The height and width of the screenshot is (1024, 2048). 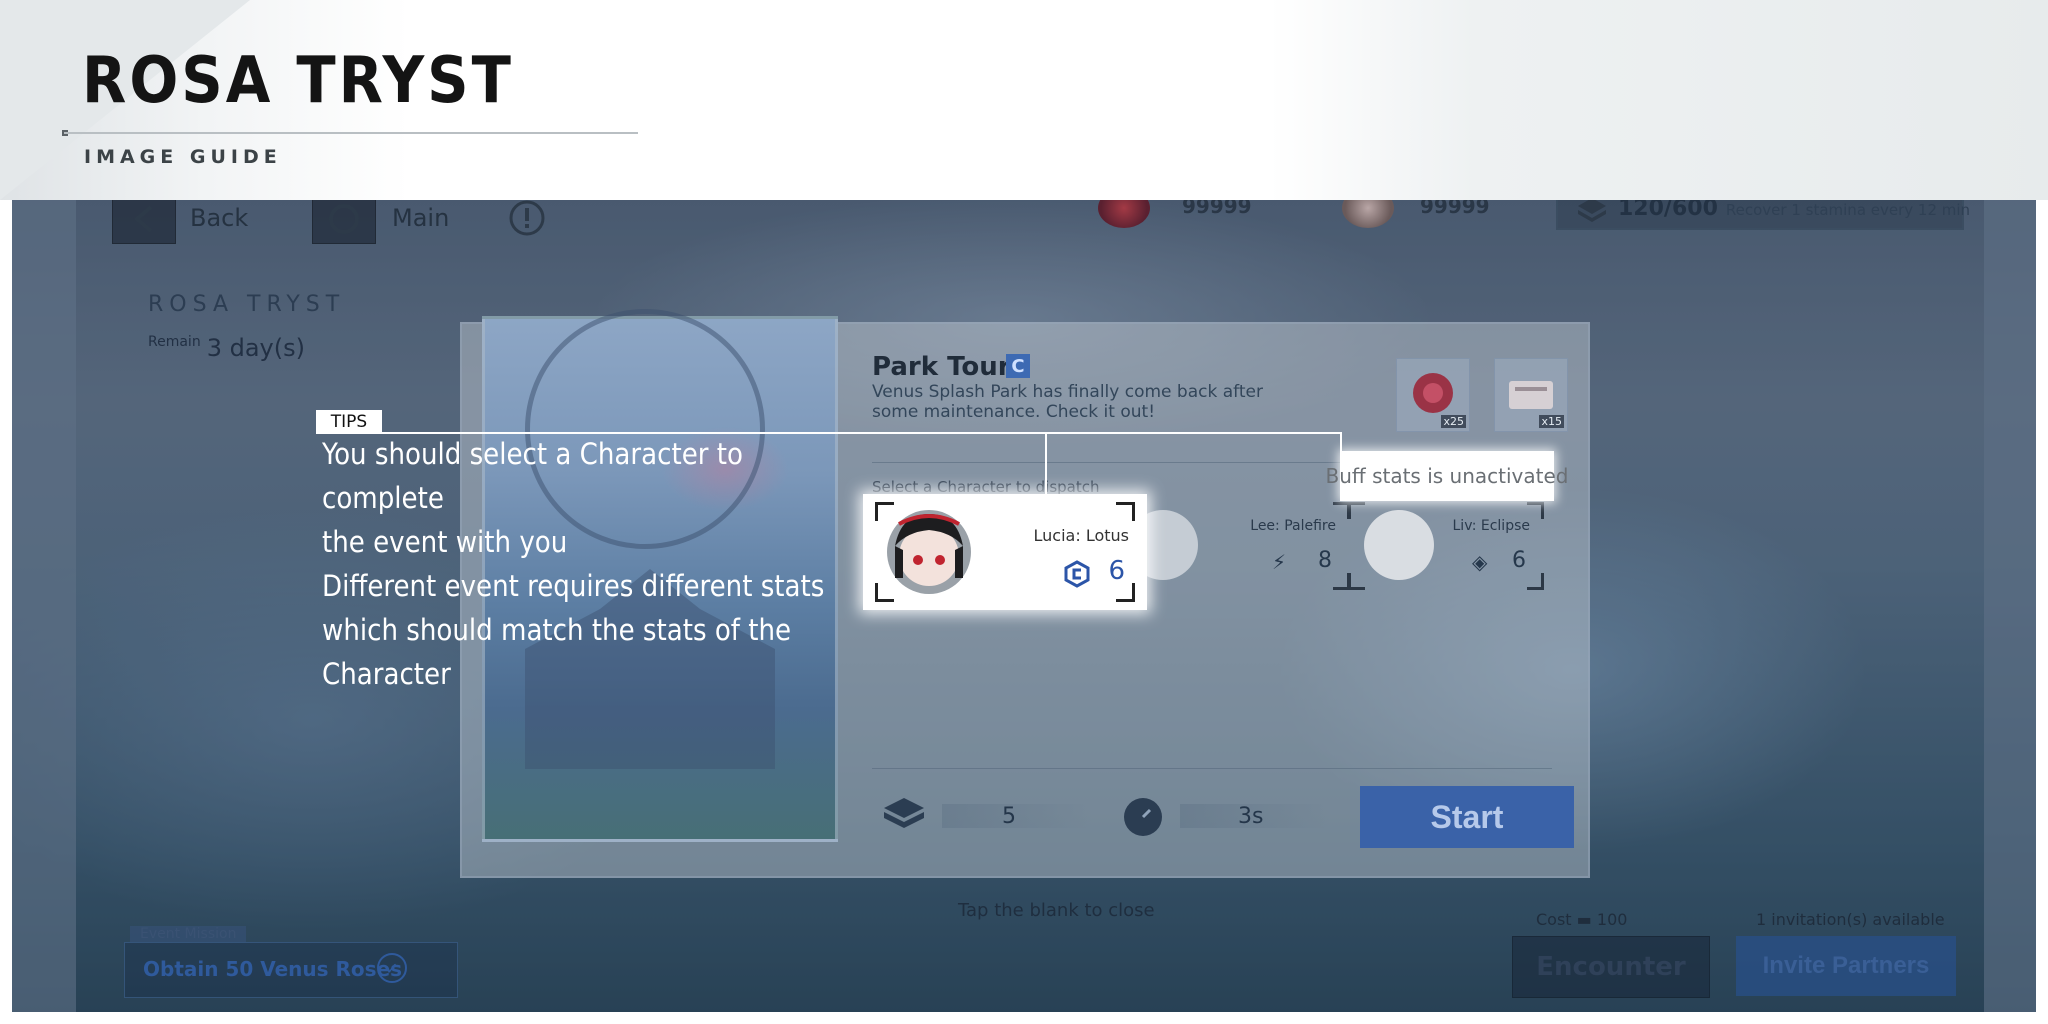 What do you see at coordinates (1850, 919) in the screenshot?
I see `invitations-available: 1 invitation(s) available` at bounding box center [1850, 919].